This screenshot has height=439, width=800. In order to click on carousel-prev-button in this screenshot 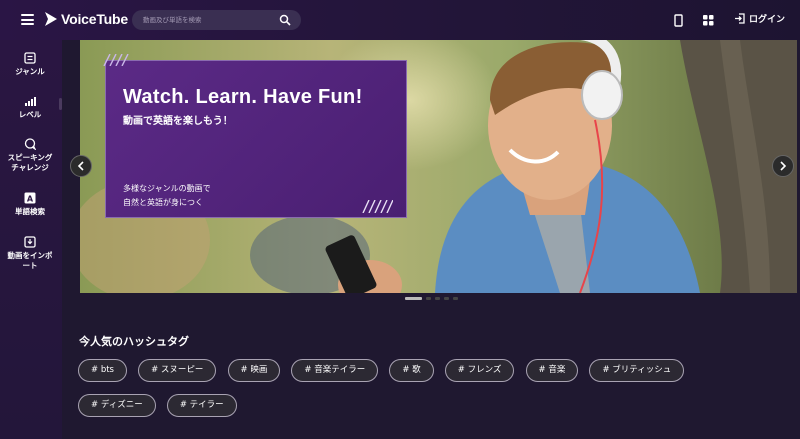, I will do `click(81, 166)`.